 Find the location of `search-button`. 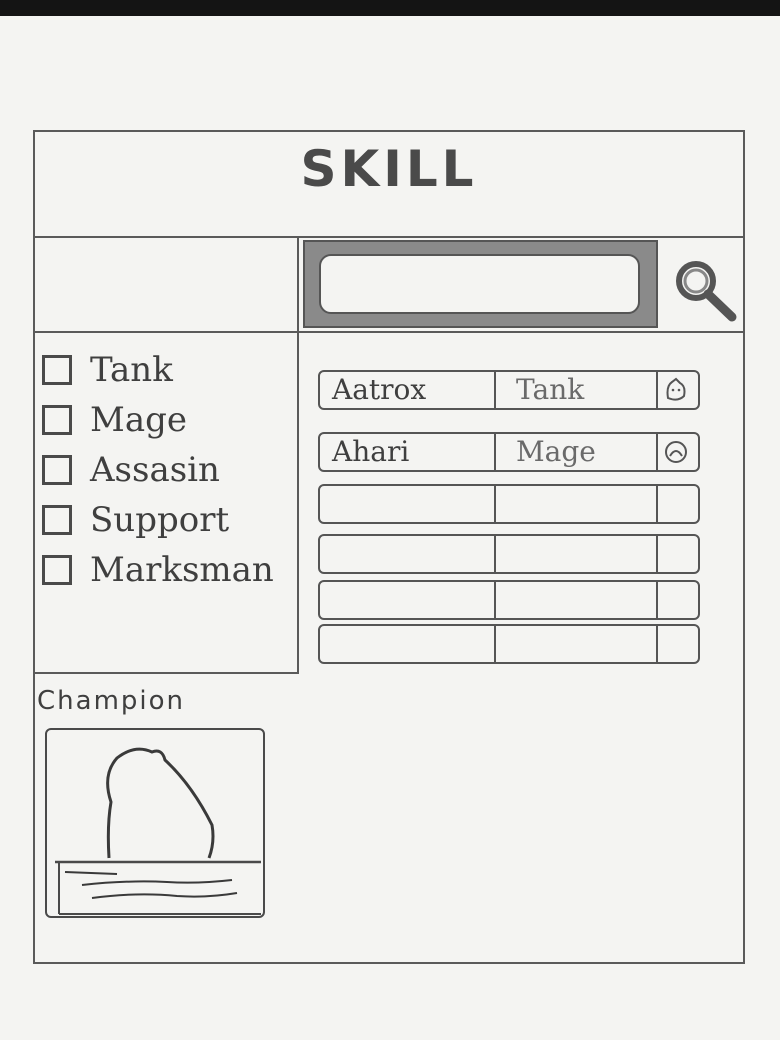

search-button is located at coordinates (703, 291).